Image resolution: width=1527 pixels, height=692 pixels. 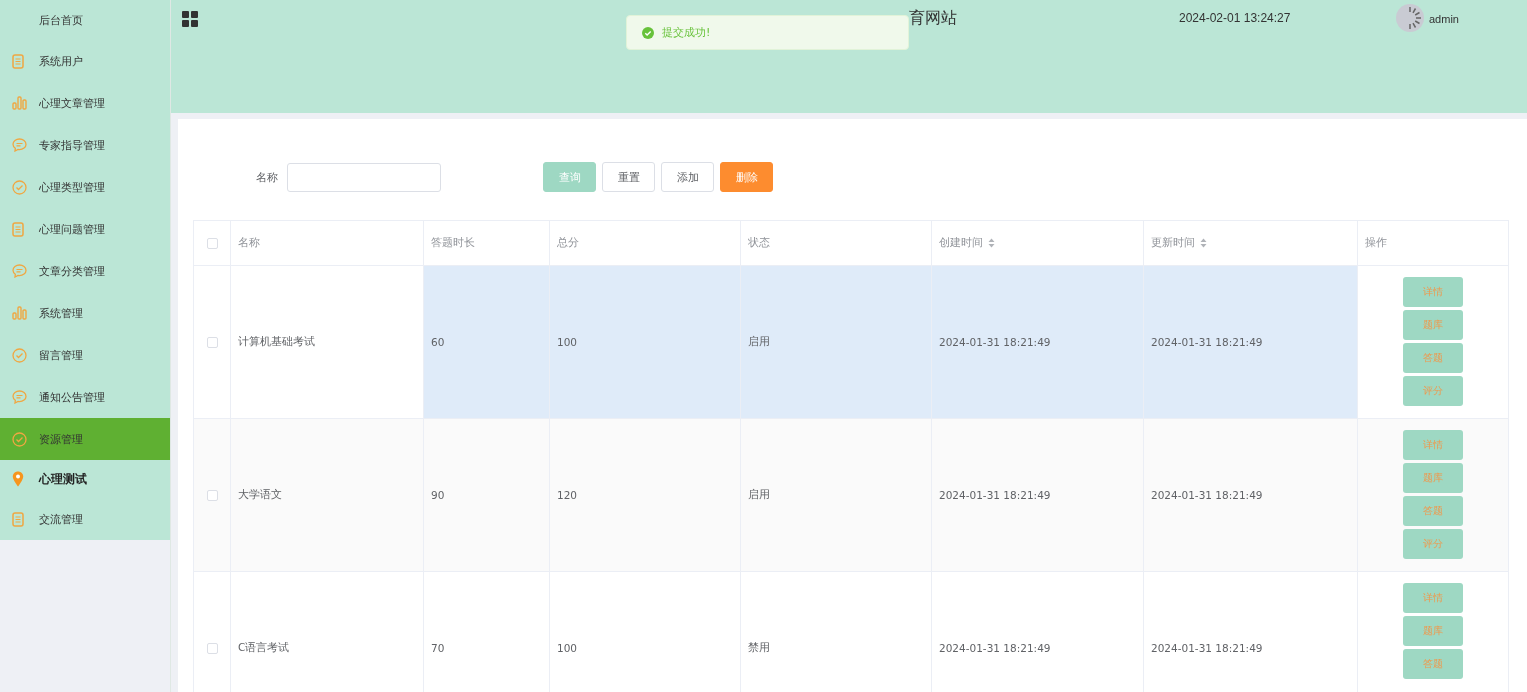 What do you see at coordinates (648, 32) in the screenshot?
I see `success-icon` at bounding box center [648, 32].